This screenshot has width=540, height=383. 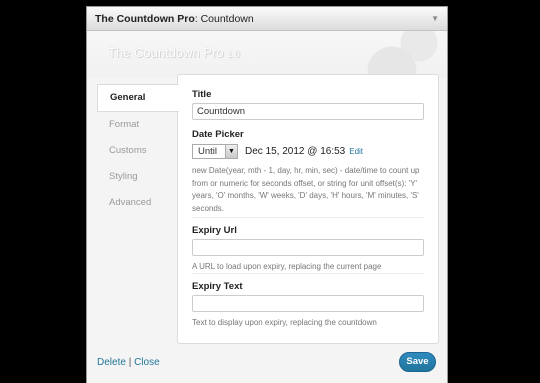 What do you see at coordinates (435, 18) in the screenshot?
I see `triangle-down-icon: ▼` at bounding box center [435, 18].